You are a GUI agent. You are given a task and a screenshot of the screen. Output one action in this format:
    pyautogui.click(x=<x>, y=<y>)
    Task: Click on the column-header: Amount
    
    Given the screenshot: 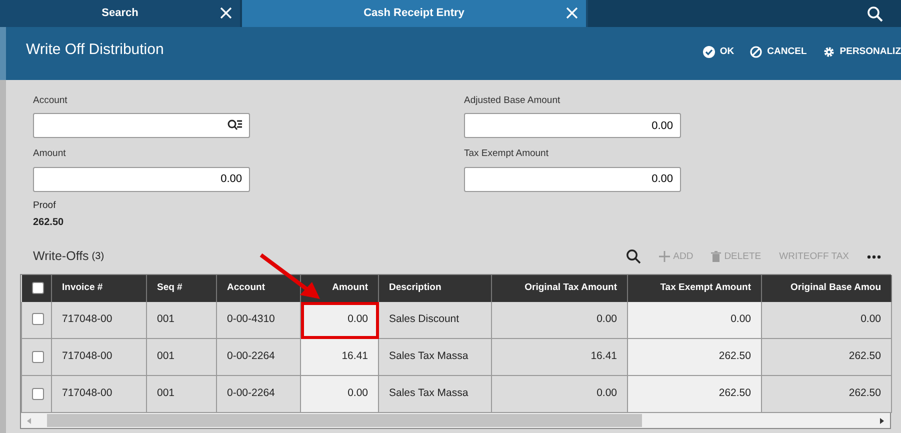 What is the action you would take?
    pyautogui.click(x=339, y=288)
    